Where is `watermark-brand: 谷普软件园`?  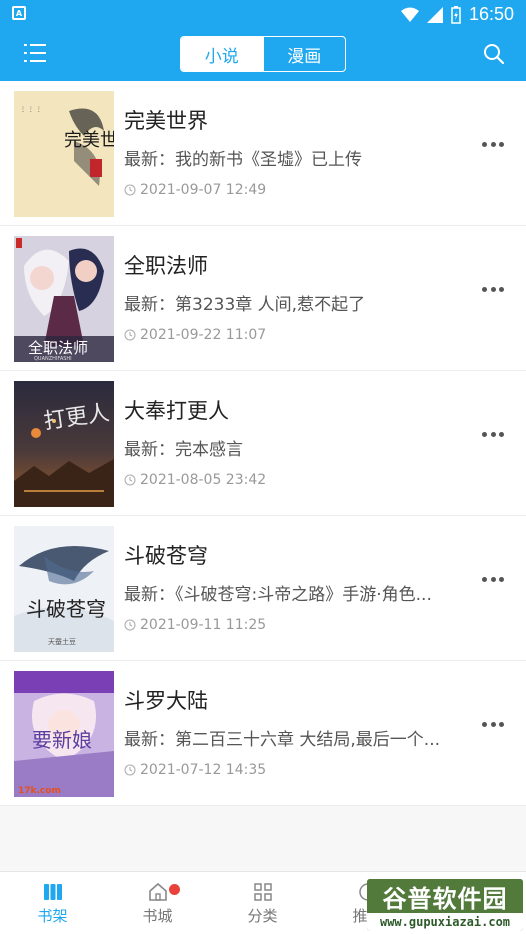 watermark-brand: 谷普软件园 is located at coordinates (445, 896).